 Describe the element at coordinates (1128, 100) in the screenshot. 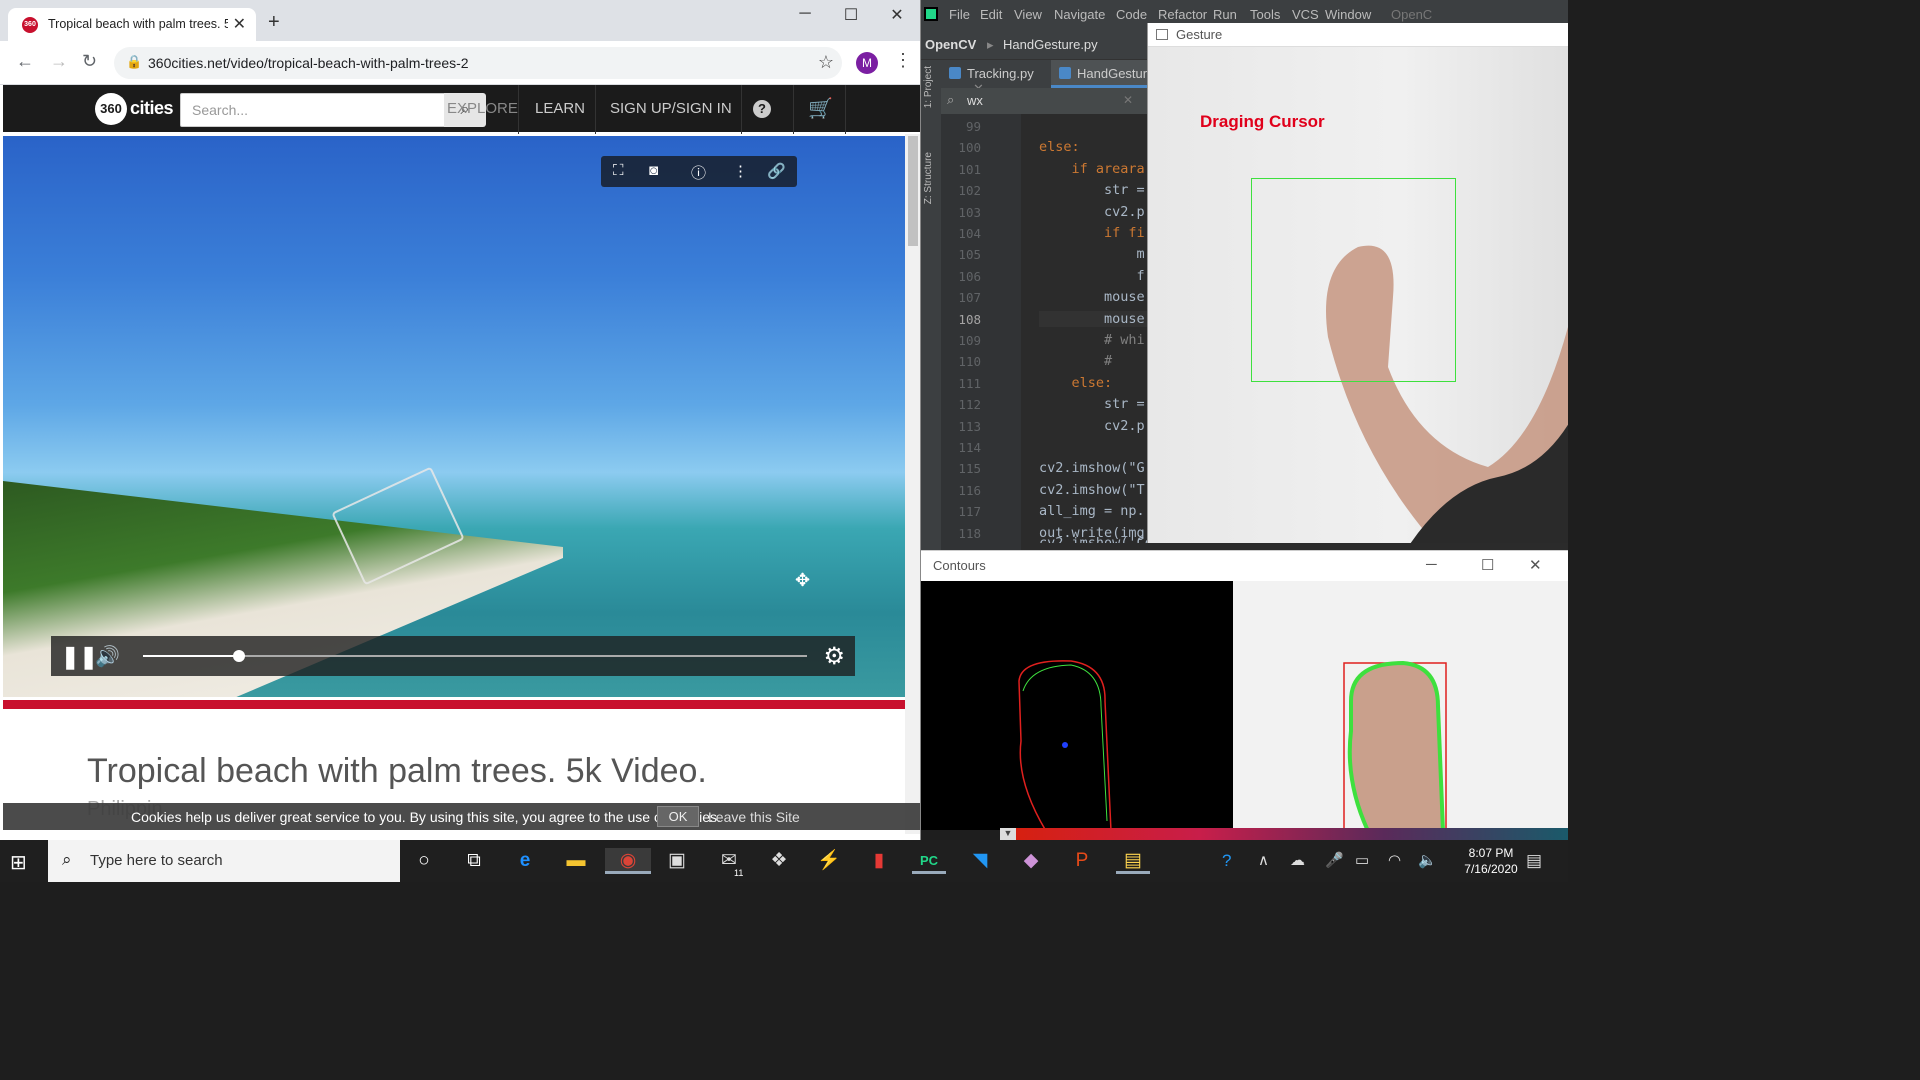

I see `clear-icon: ✕` at that location.